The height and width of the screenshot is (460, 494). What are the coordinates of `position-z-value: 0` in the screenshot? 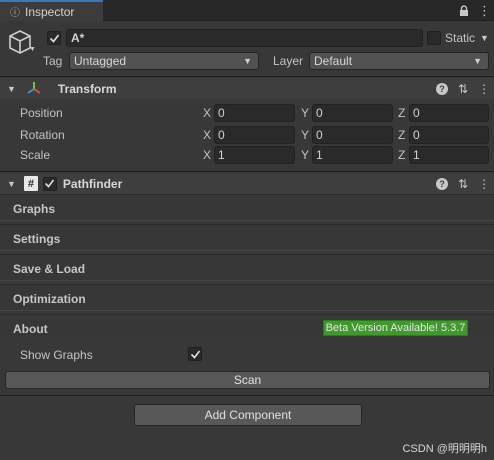 It's located at (416, 113).